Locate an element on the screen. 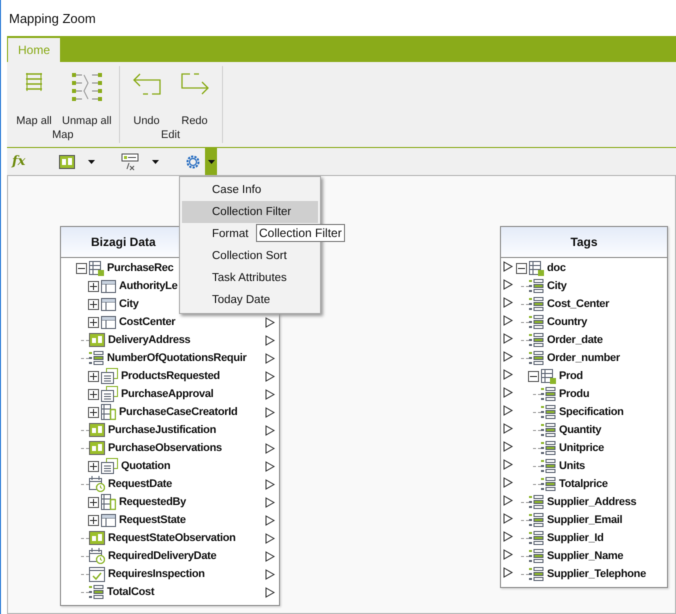 This screenshot has height=614, width=676. field-label: Specification is located at coordinates (613, 412).